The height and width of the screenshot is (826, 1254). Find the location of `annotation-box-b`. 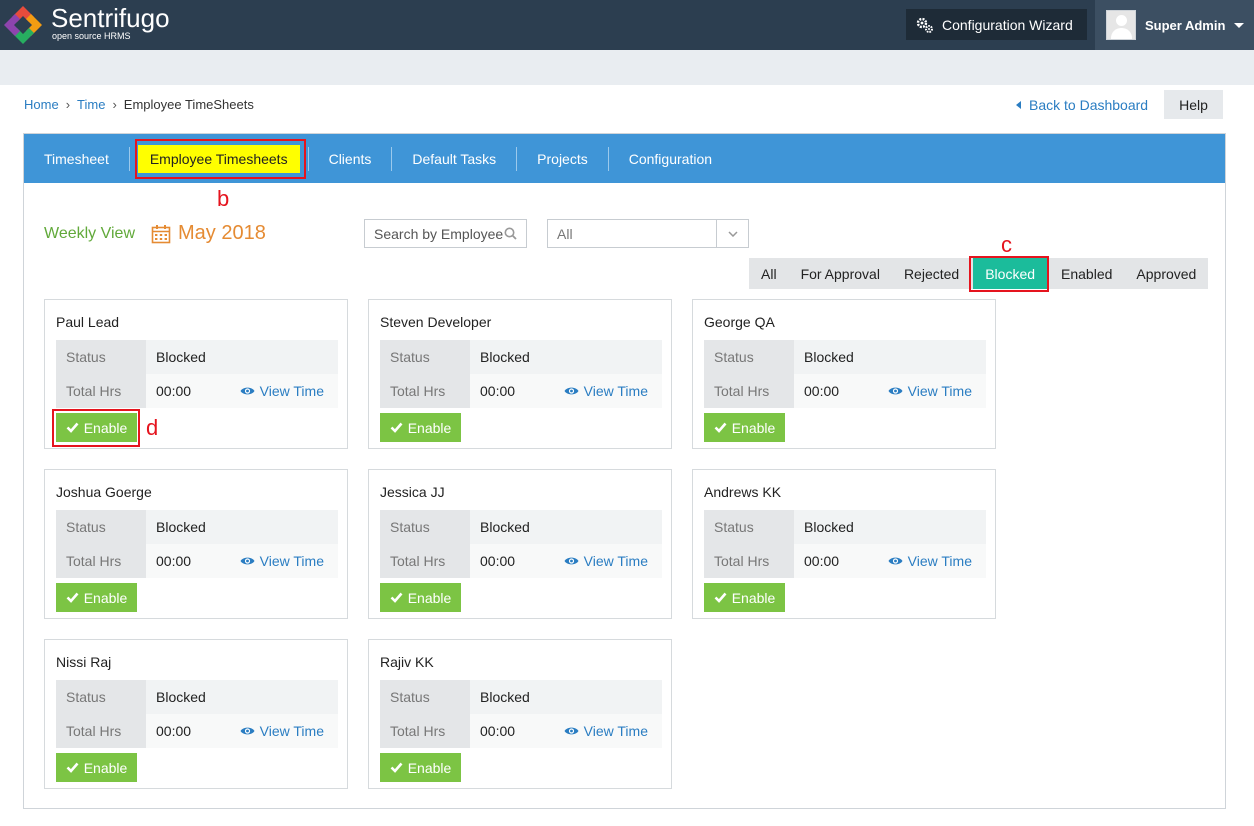

annotation-box-b is located at coordinates (220, 159).